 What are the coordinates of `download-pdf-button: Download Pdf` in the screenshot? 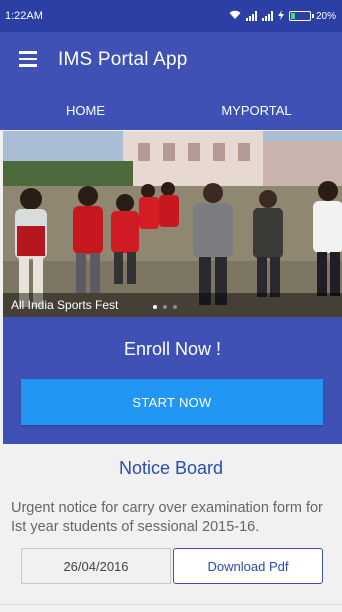 It's located at (248, 566).